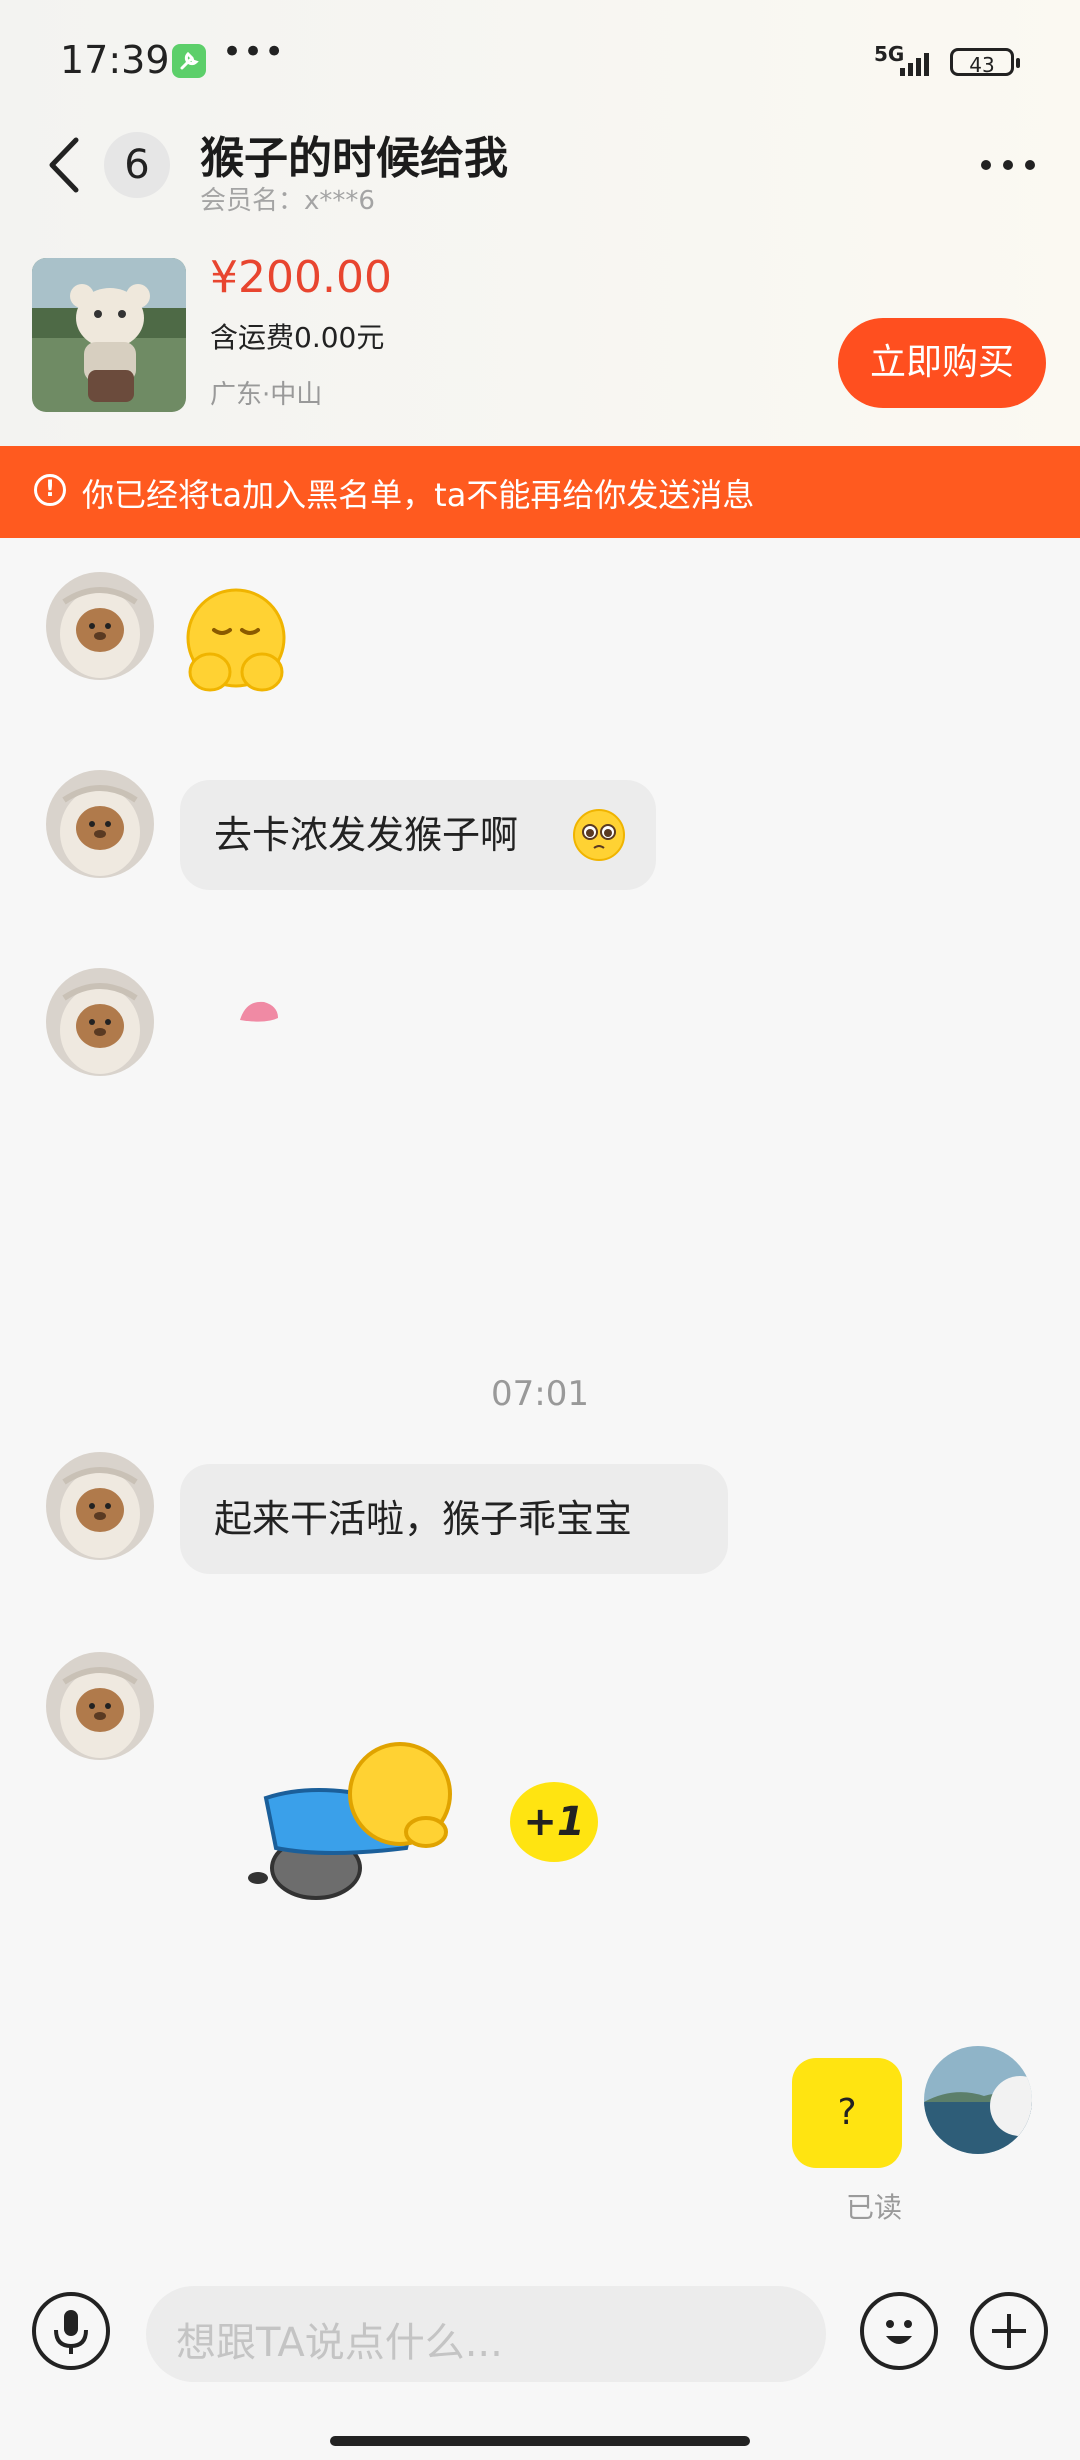  I want to click on emoji-button, so click(899, 2331).